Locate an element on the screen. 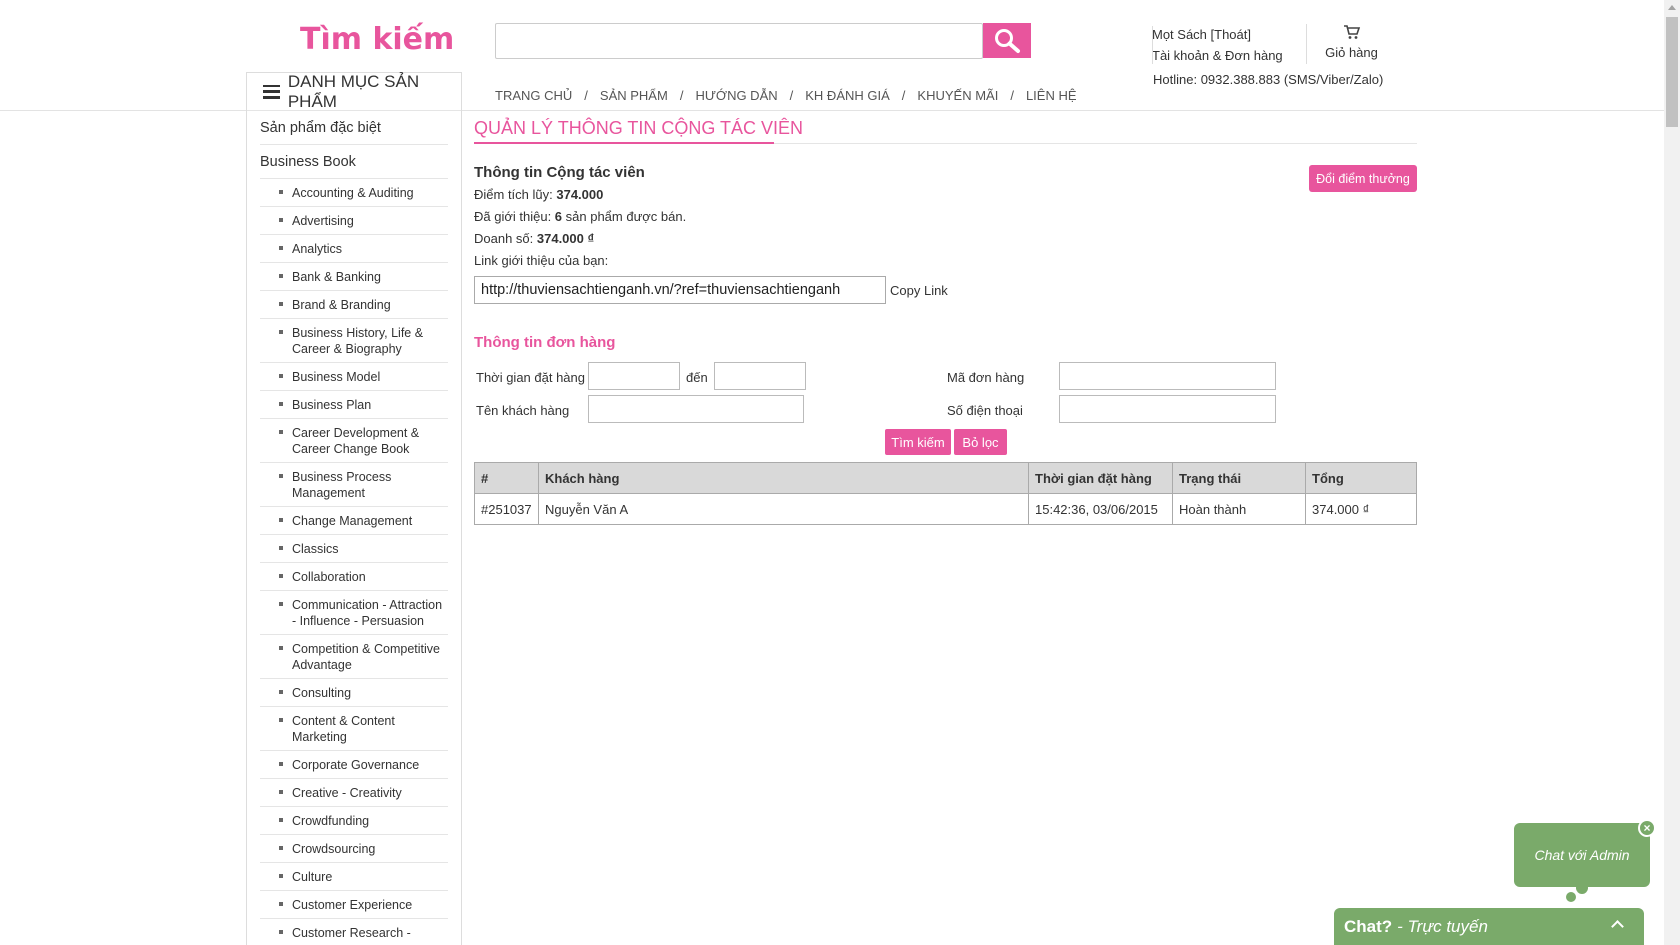 Image resolution: width=1680 pixels, height=945 pixels. close-icon: × is located at coordinates (1647, 828).